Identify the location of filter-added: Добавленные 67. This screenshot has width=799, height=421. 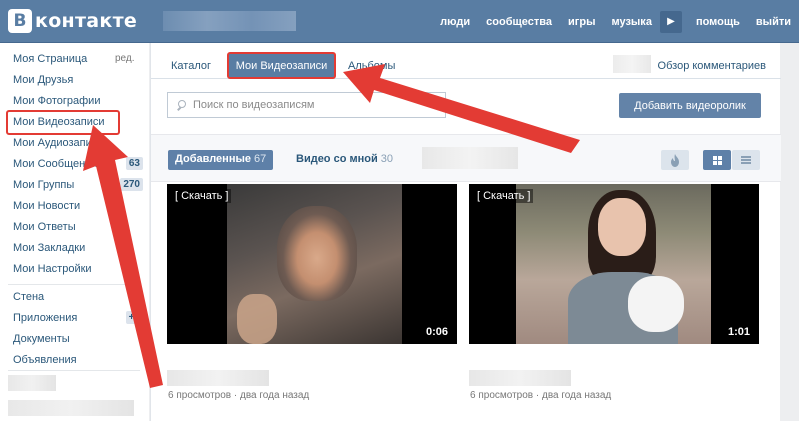
(221, 160).